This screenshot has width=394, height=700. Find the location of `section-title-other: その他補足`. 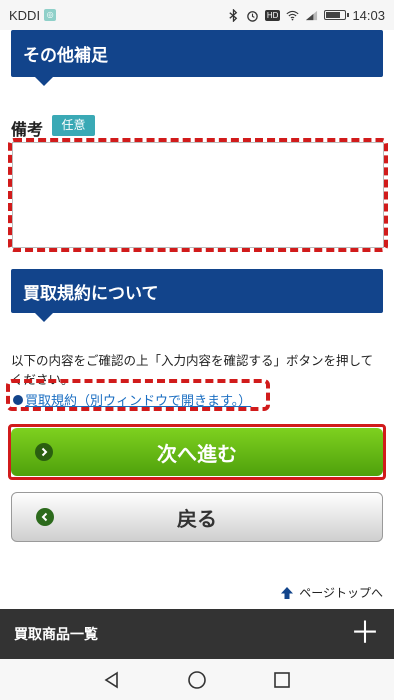

section-title-other: その他補足 is located at coordinates (65, 56).